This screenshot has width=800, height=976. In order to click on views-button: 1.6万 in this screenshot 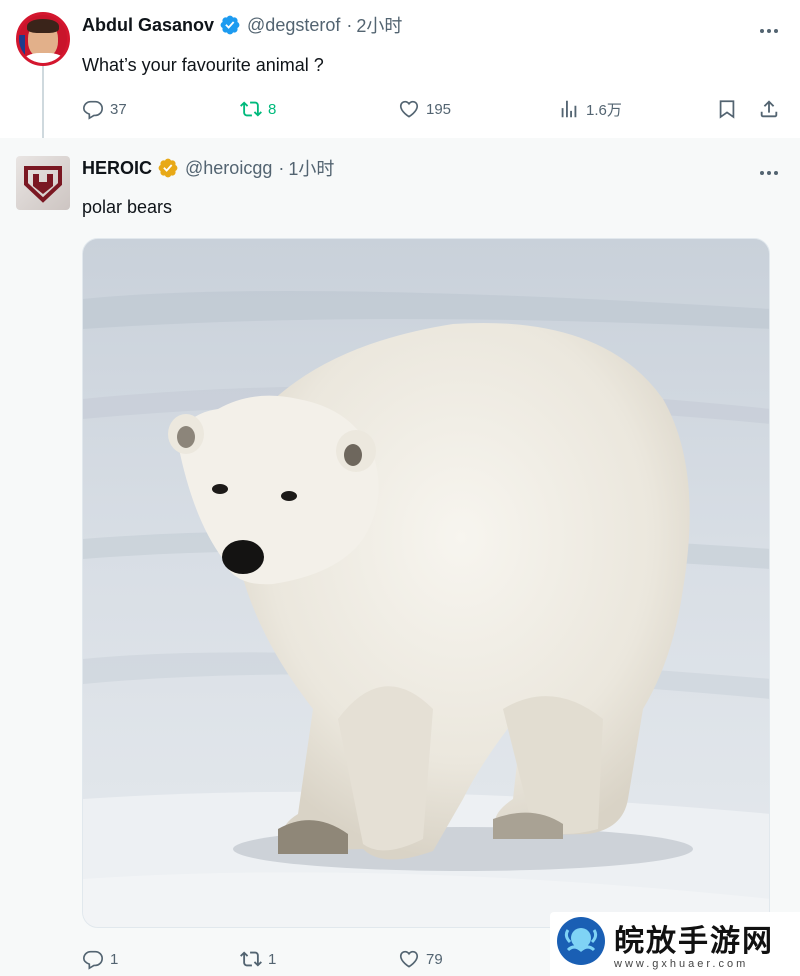, I will do `click(590, 109)`.